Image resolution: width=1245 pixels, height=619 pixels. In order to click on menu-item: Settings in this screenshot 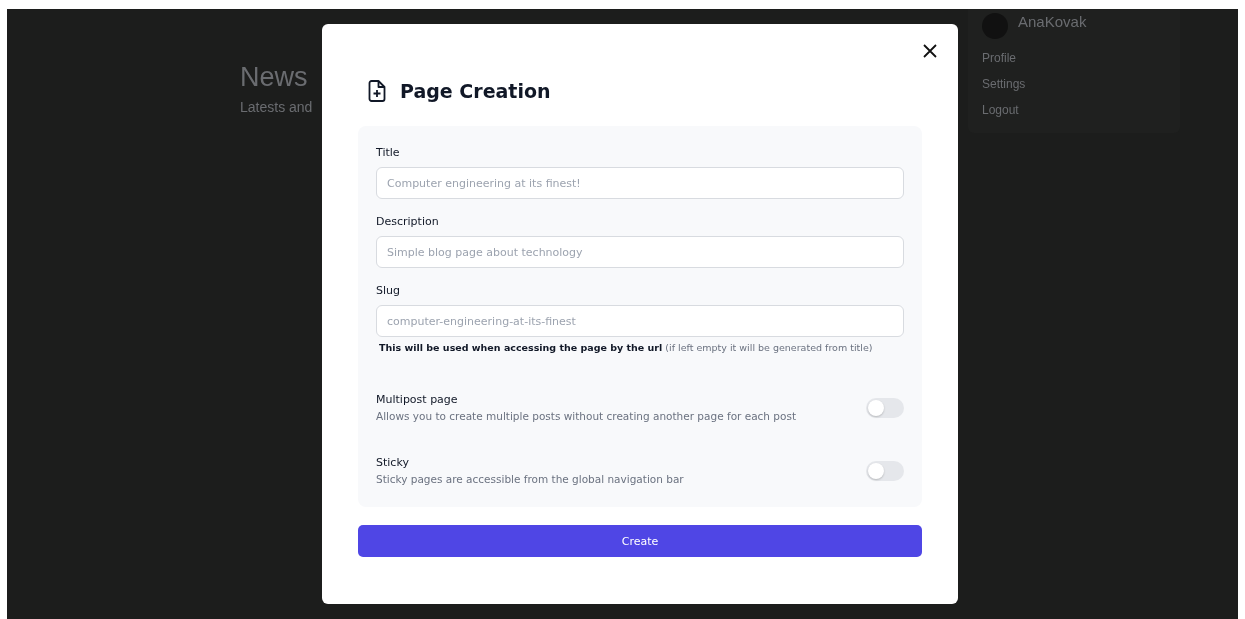, I will do `click(1004, 84)`.